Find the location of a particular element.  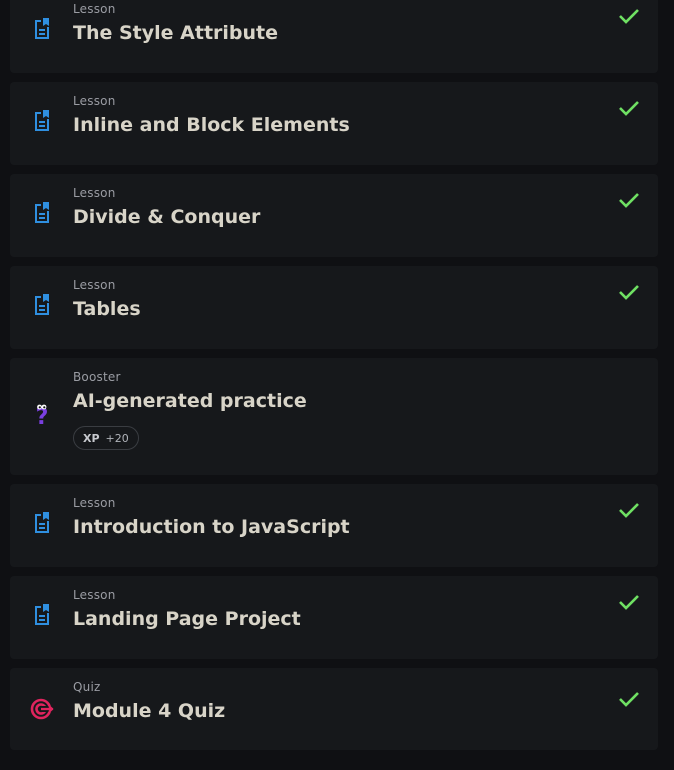

xp-value: +20 is located at coordinates (117, 438).